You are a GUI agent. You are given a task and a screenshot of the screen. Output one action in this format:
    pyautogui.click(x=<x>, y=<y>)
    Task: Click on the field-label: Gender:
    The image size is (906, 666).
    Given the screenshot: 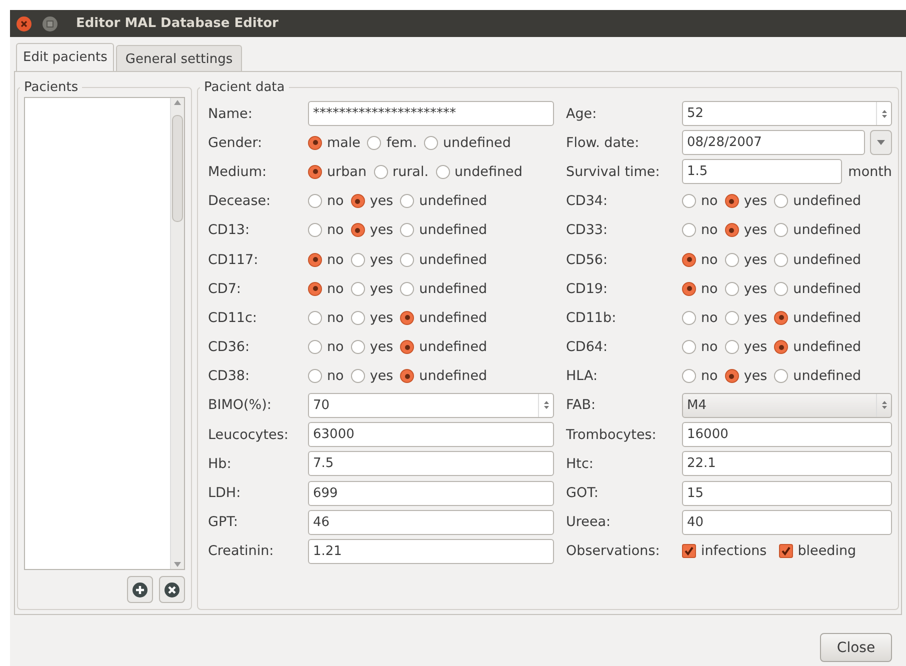 What is the action you would take?
    pyautogui.click(x=236, y=142)
    